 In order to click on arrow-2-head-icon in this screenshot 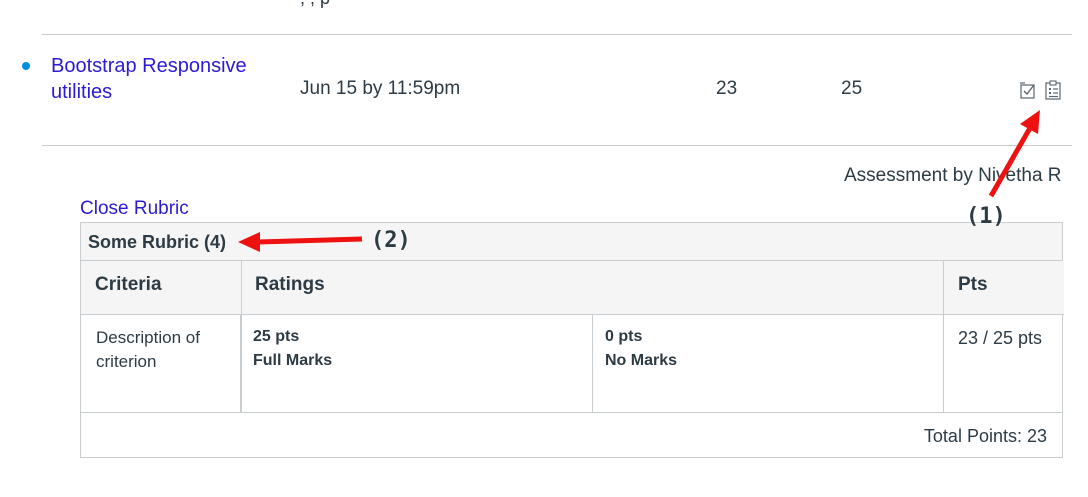, I will do `click(249, 242)`.